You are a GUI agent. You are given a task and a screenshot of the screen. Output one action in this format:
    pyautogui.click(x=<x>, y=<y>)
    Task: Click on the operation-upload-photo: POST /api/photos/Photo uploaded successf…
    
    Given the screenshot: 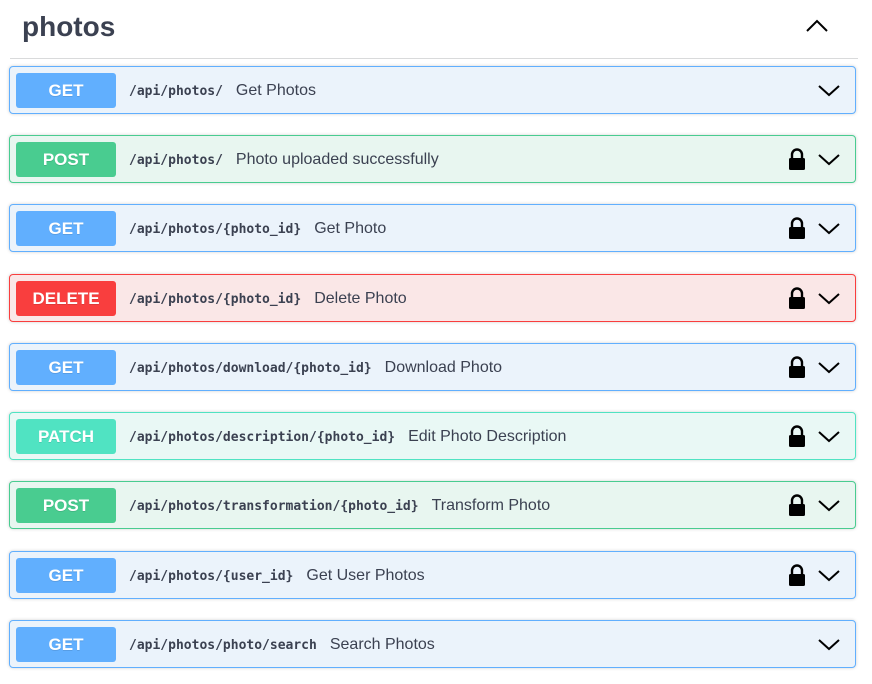 What is the action you would take?
    pyautogui.click(x=432, y=159)
    